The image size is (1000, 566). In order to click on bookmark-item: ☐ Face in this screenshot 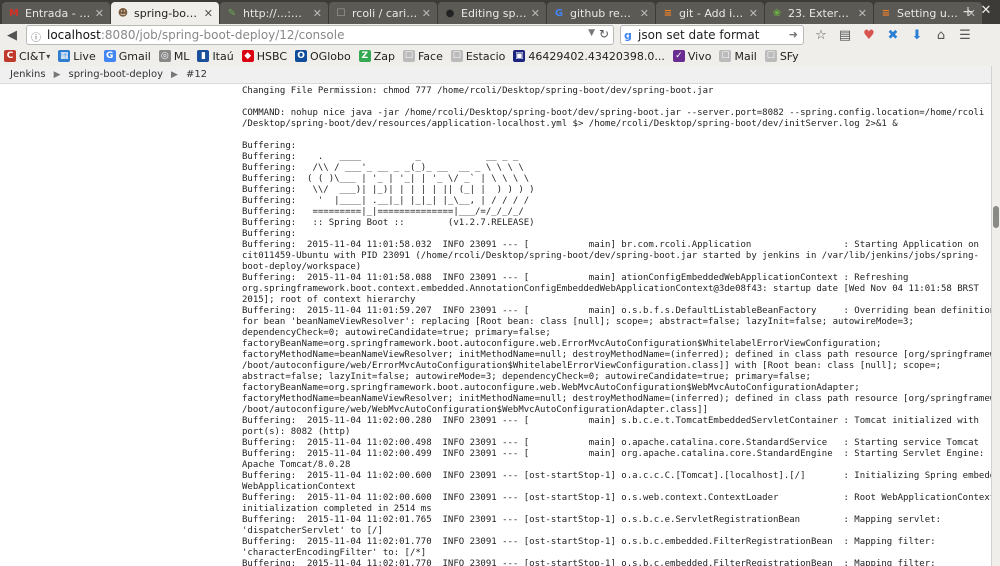, I will do `click(422, 56)`.